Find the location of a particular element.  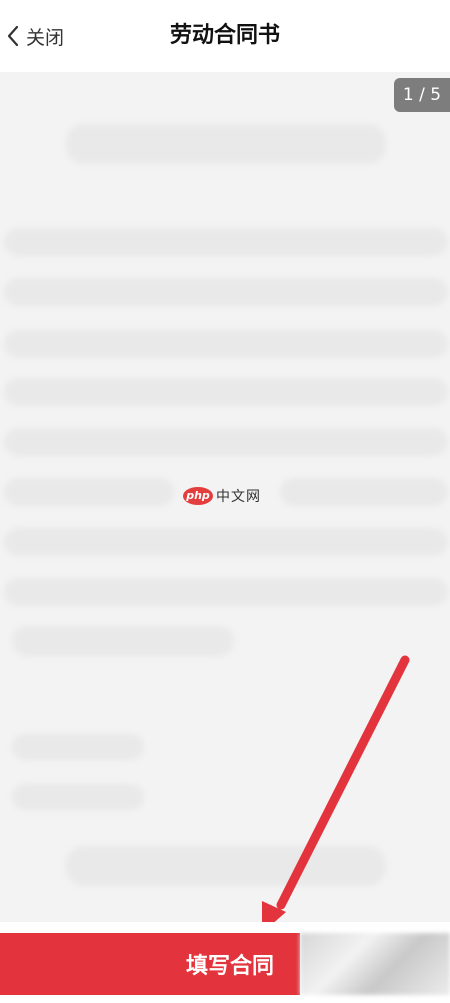

watermark-logo: php is located at coordinates (198, 496).